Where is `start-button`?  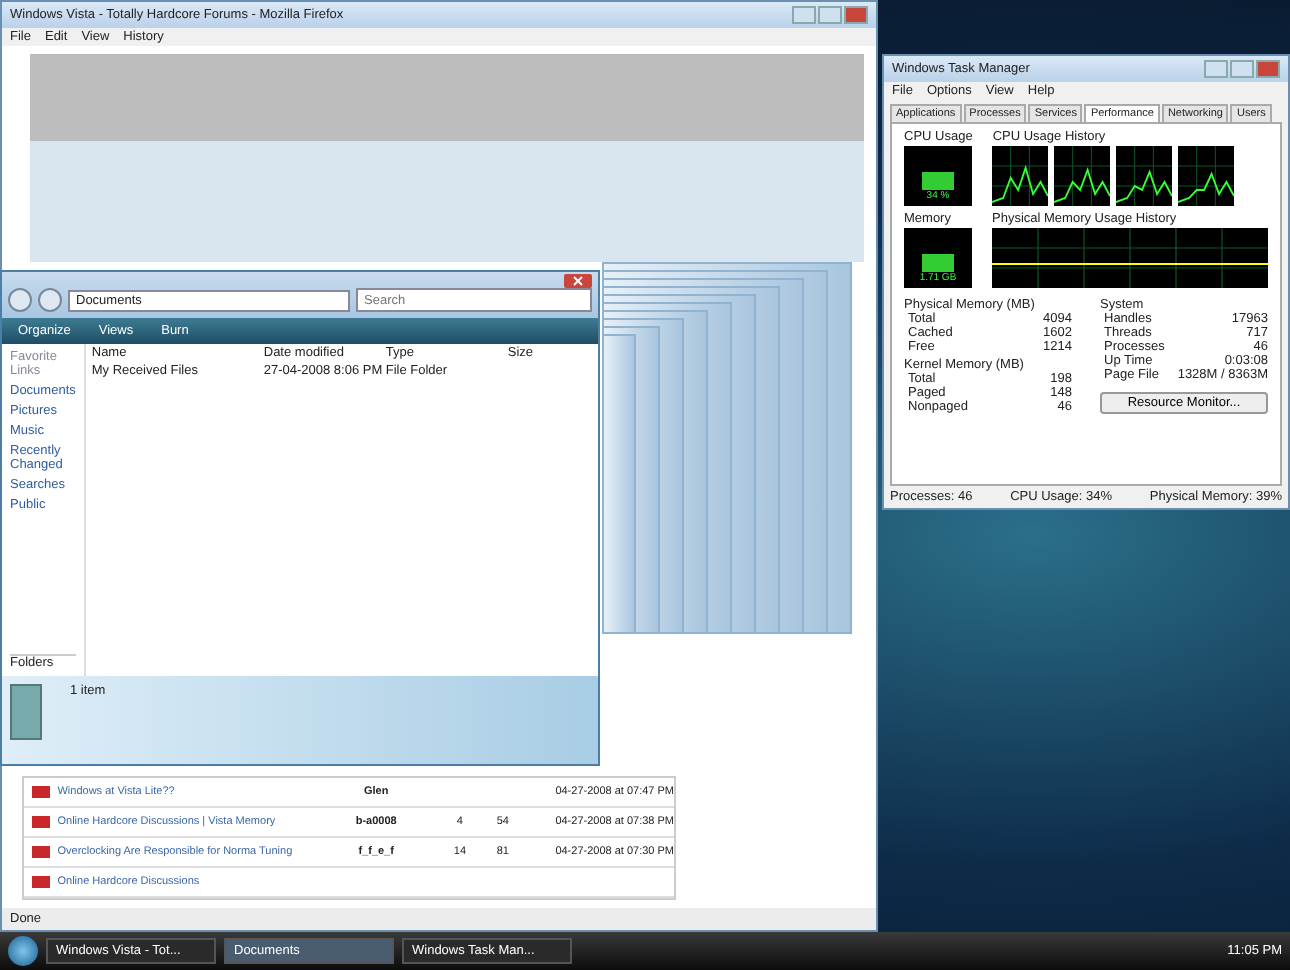 start-button is located at coordinates (23, 951).